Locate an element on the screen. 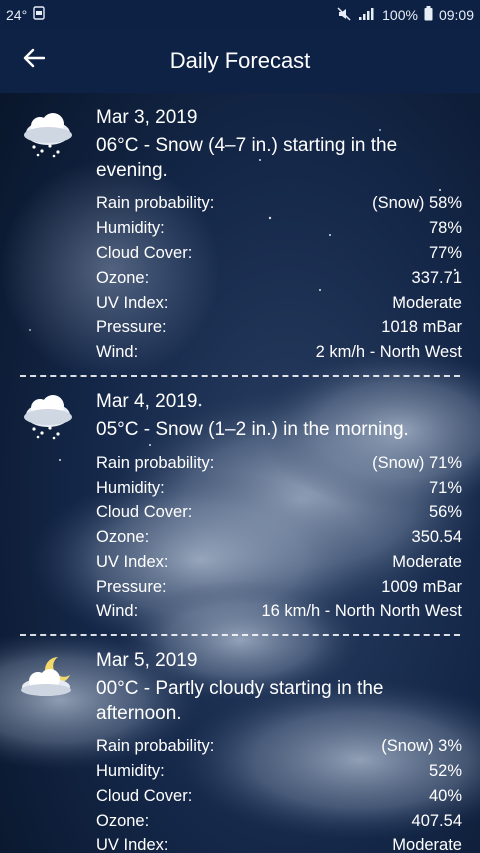 This screenshot has width=480, height=853. detail-row-wind: Wind: 16 km/h - North North West is located at coordinates (279, 614).